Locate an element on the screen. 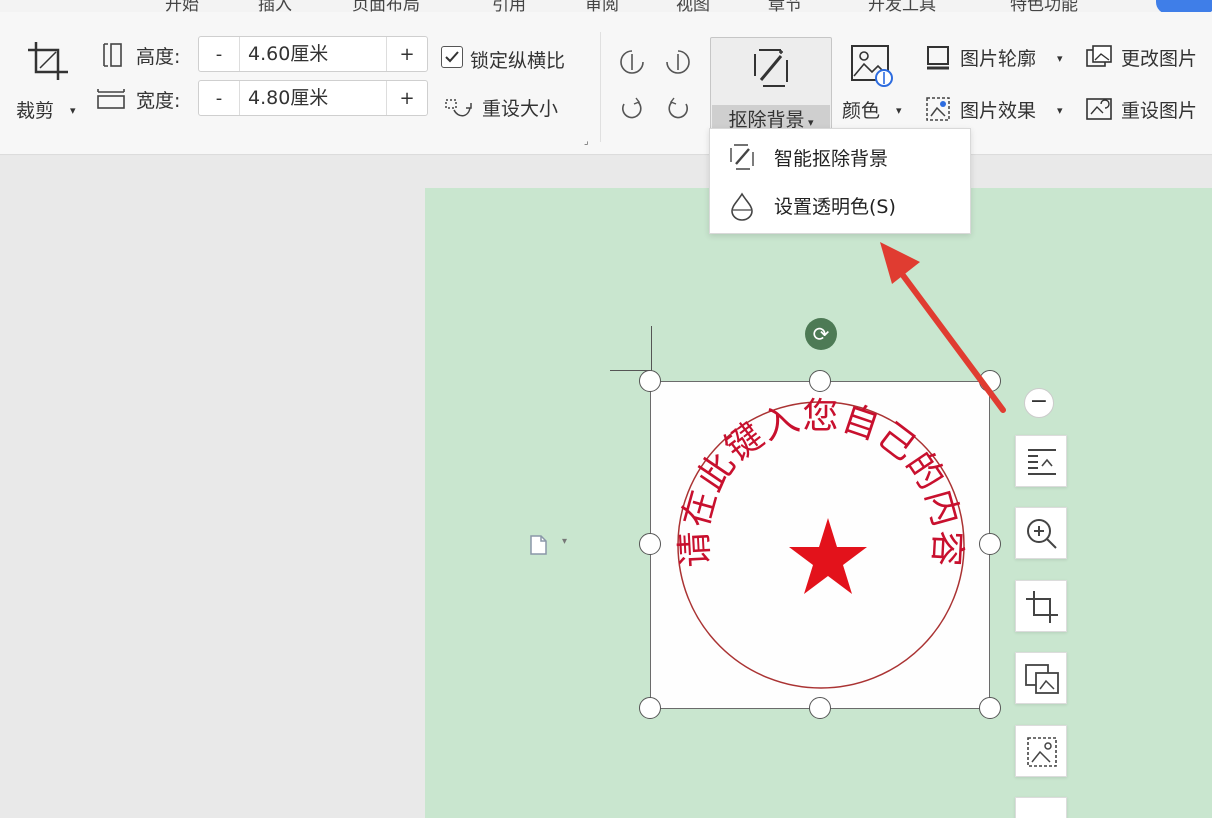  checkmark-icon is located at coordinates (452, 57).